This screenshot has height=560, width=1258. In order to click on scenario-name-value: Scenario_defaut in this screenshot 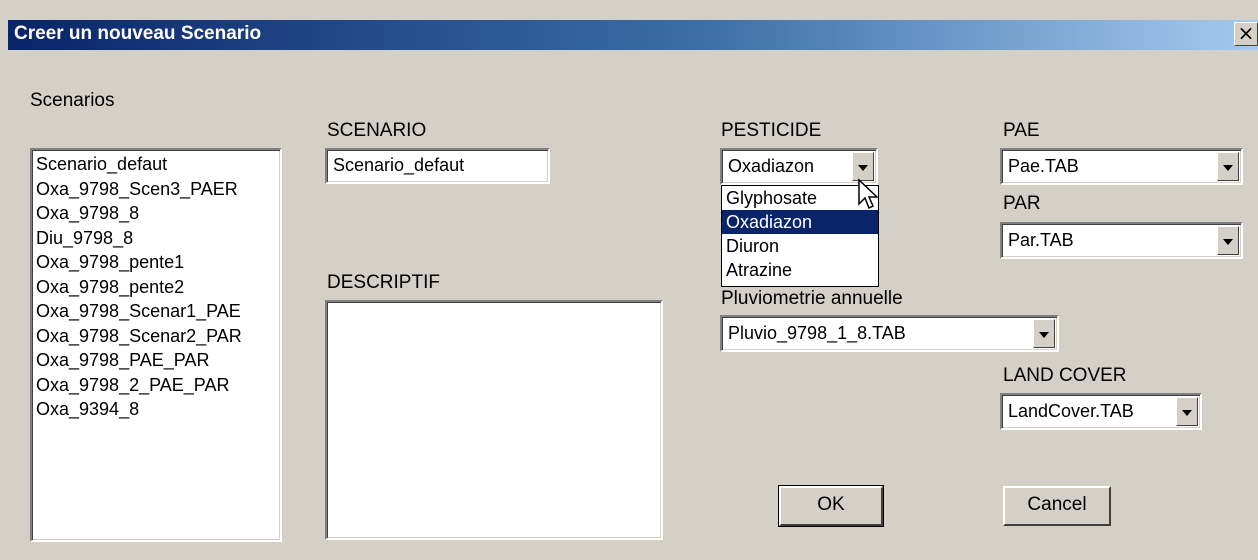, I will do `click(399, 165)`.